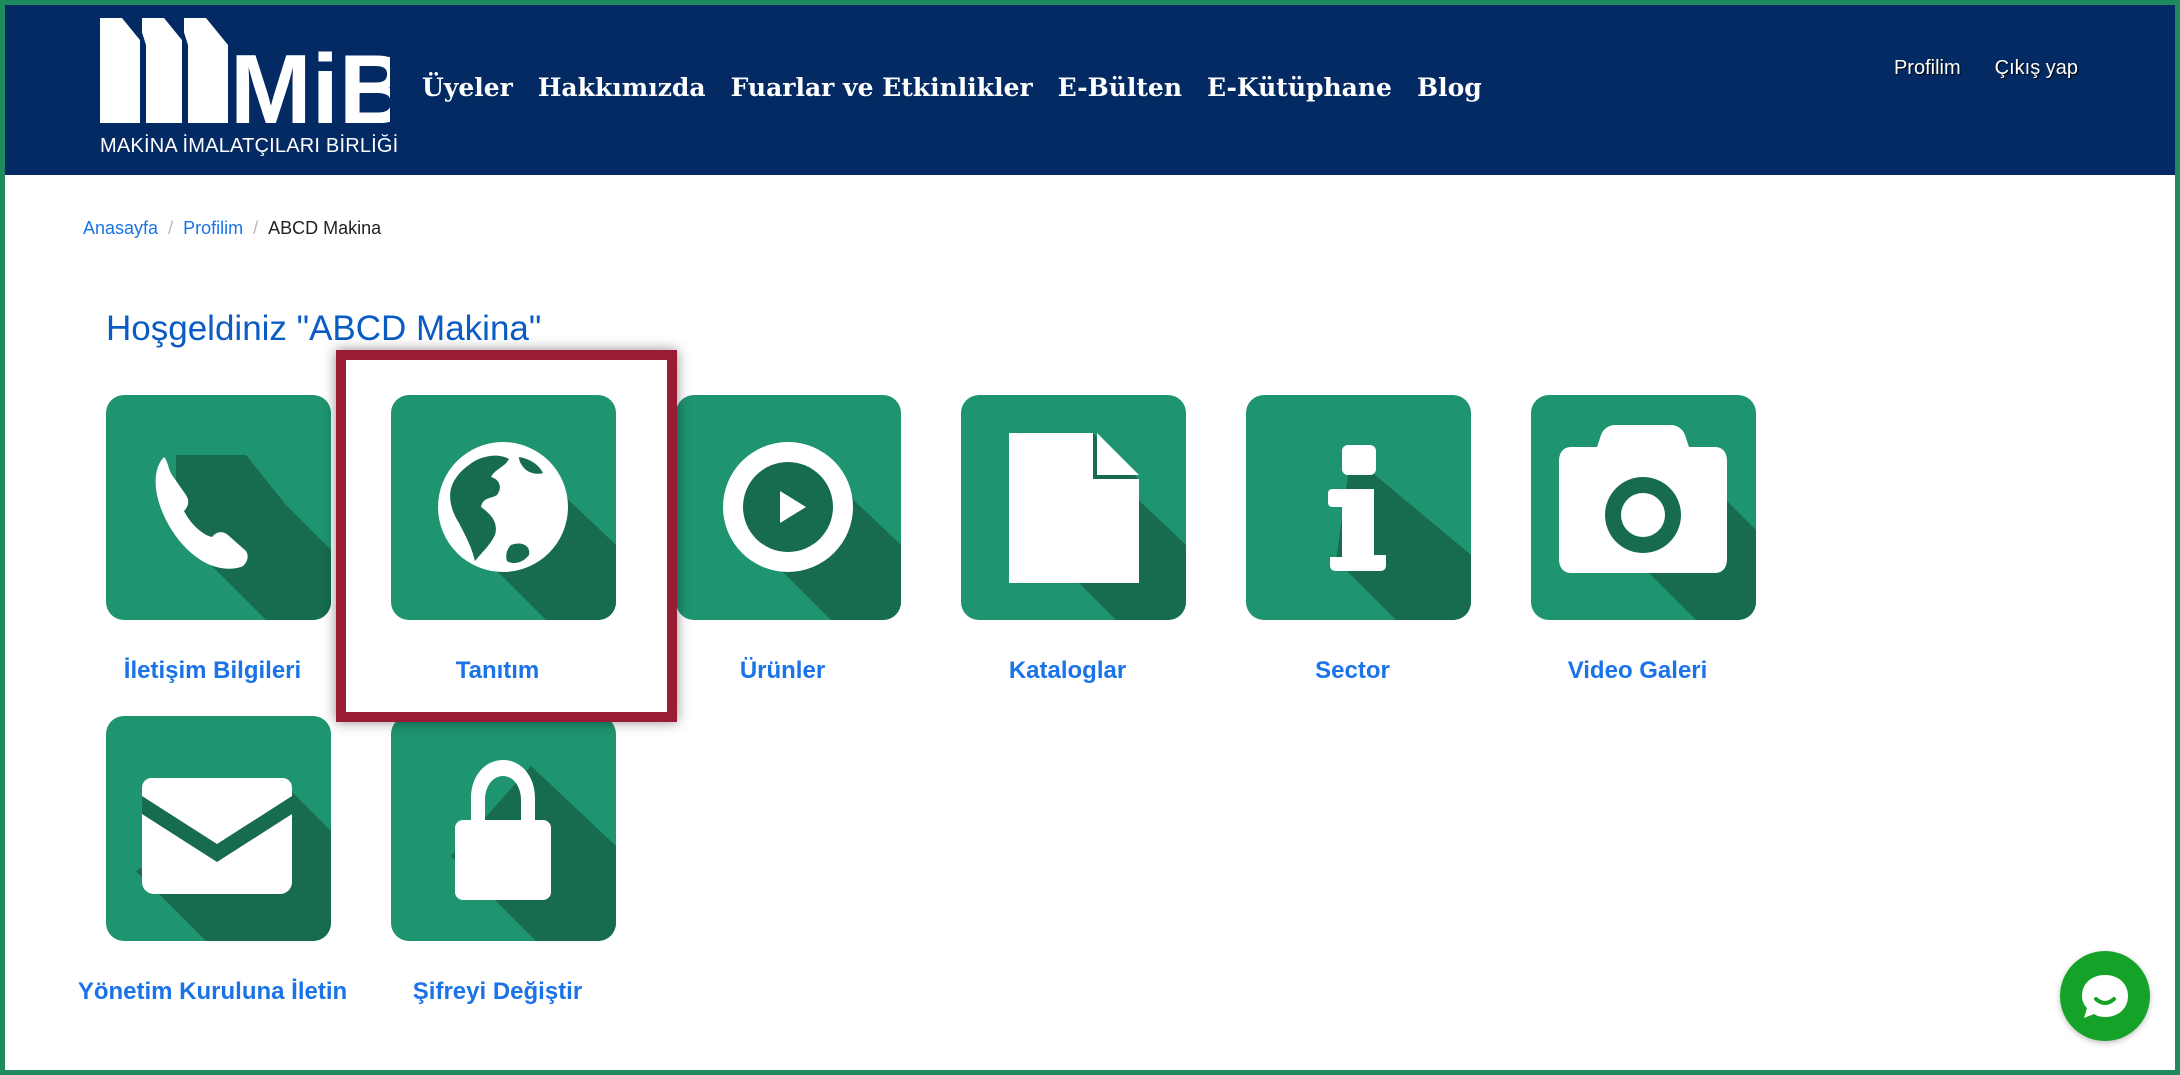 The width and height of the screenshot is (2180, 1075). What do you see at coordinates (120, 228) in the screenshot?
I see `breadcrumb-home: Anasayfa` at bounding box center [120, 228].